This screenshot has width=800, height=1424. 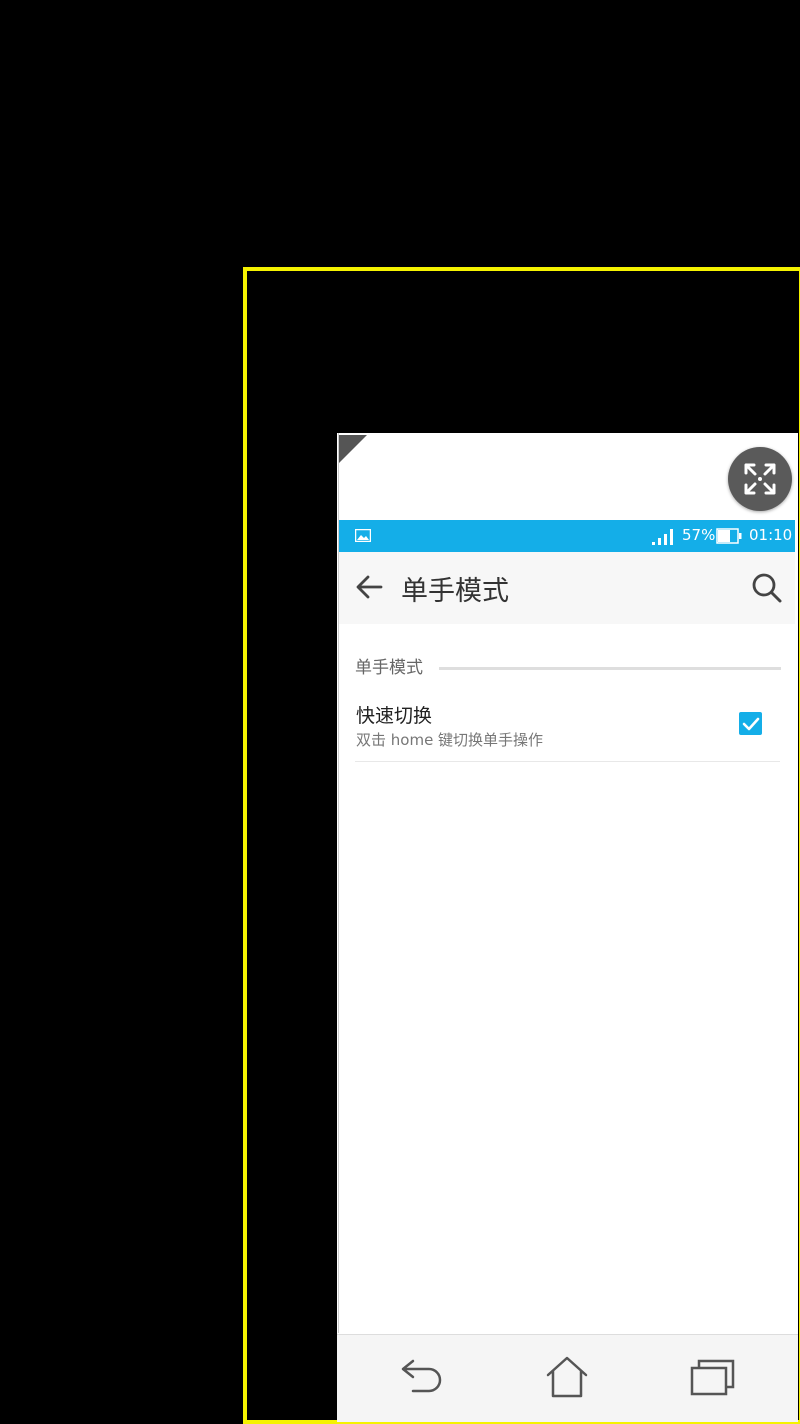 I want to click on back-arrow-icon, so click(x=369, y=587).